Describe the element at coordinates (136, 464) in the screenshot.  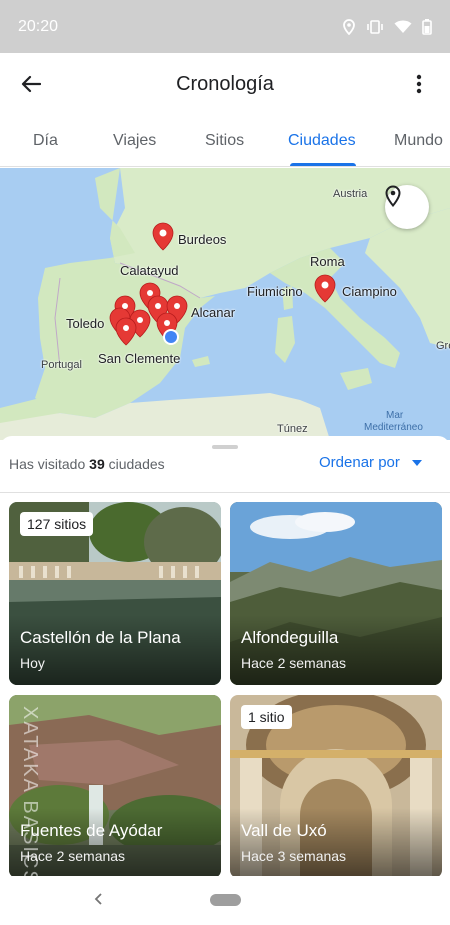
I see `visited-suffix: ciudades` at that location.